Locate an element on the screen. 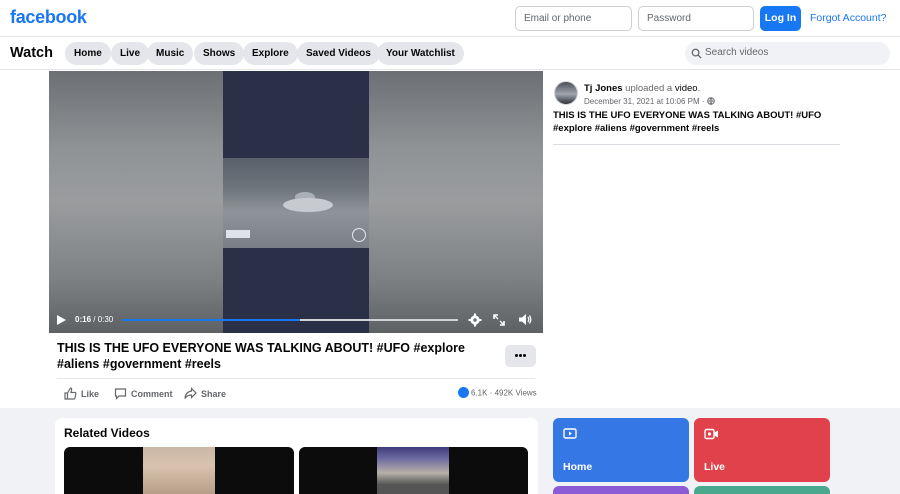 This screenshot has width=900, height=494. watermark-icon is located at coordinates (359, 235).